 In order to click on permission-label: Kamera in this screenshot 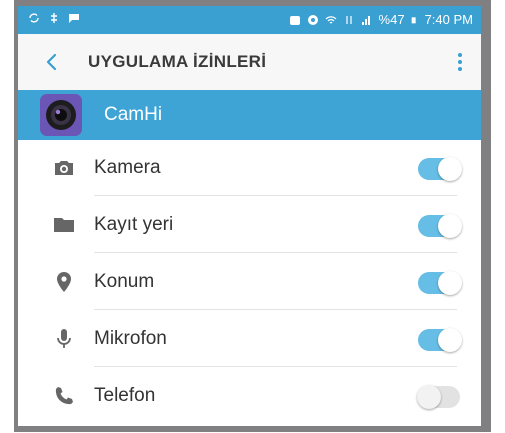, I will do `click(127, 167)`.